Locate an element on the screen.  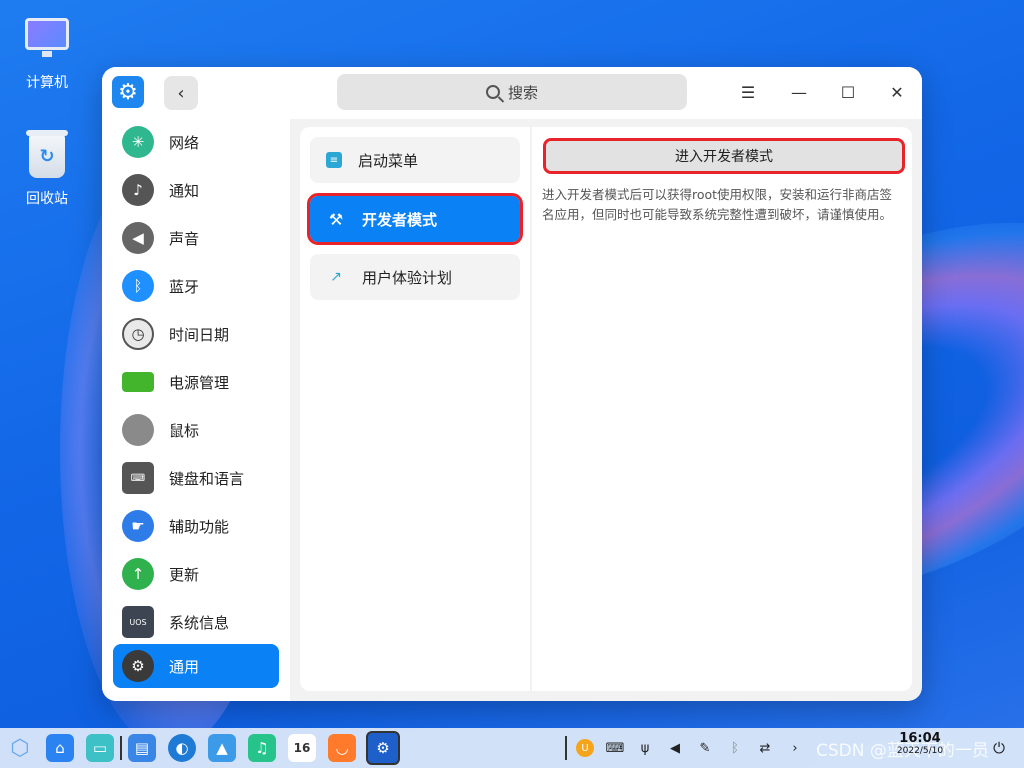
search-input: 搜索 is located at coordinates (512, 92).